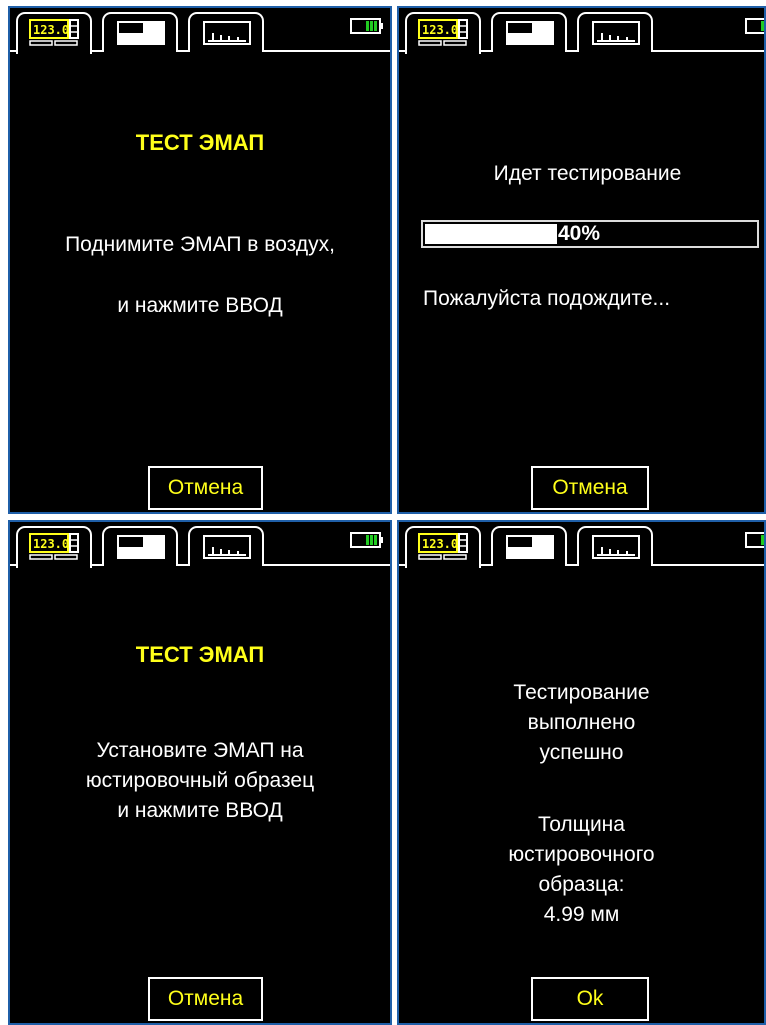  Describe the element at coordinates (581, 914) in the screenshot. I see `thickness-value: 4.99 мм` at that location.